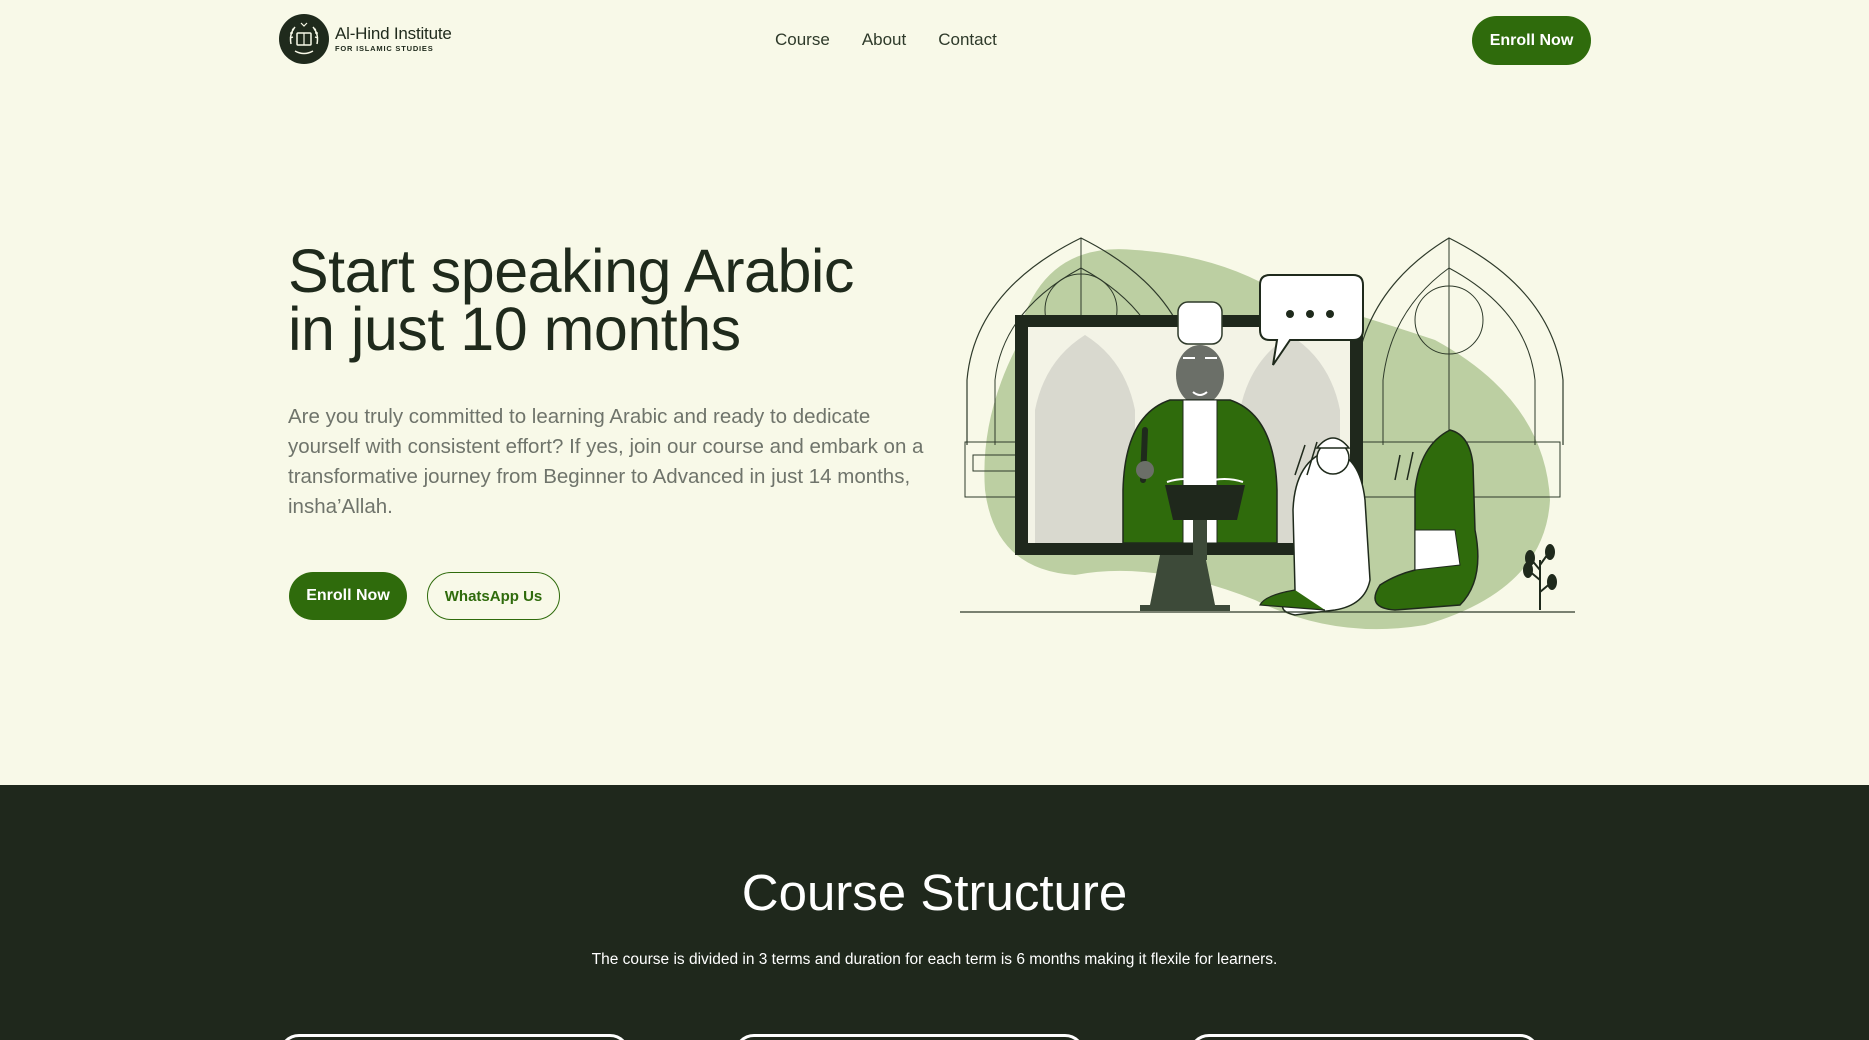  Describe the element at coordinates (393, 34) in the screenshot. I see `brand-name: Al-Hind Institute` at that location.